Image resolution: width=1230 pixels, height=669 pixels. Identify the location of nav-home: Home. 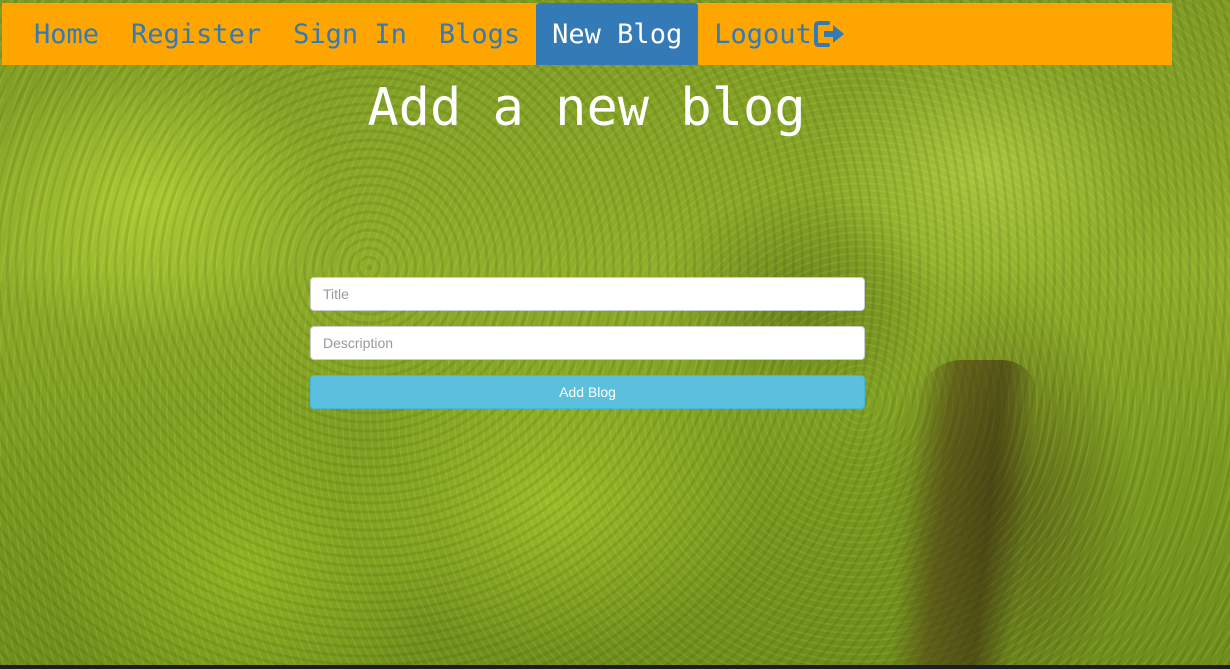
(66, 34).